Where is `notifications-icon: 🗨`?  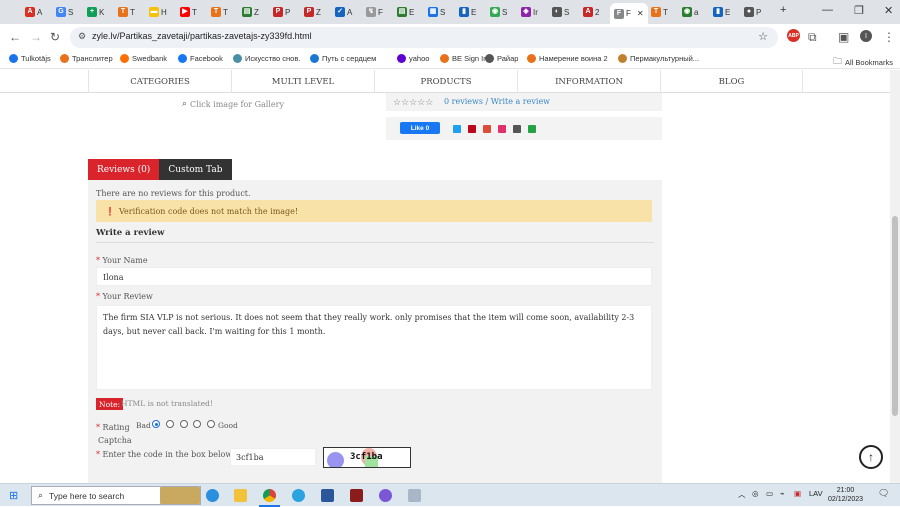
notifications-icon: 🗨 is located at coordinates (883, 493).